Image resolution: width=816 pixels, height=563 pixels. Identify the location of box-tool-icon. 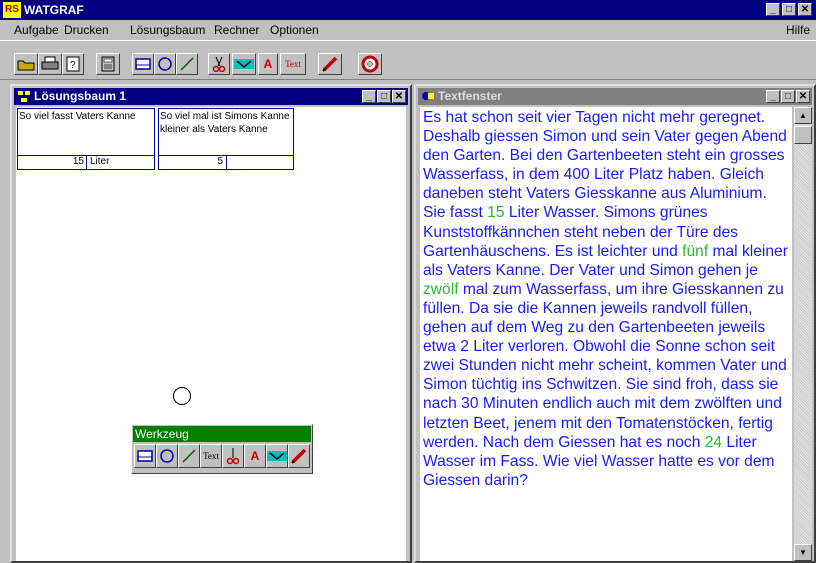
(143, 64).